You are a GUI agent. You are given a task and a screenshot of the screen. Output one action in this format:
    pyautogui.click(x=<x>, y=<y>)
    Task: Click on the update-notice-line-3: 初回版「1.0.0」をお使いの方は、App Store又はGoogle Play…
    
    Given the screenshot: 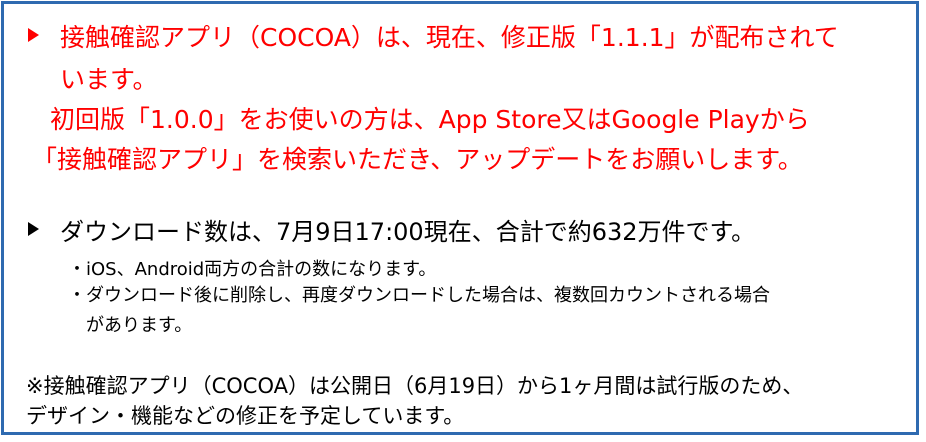 What is the action you would take?
    pyautogui.click(x=430, y=119)
    